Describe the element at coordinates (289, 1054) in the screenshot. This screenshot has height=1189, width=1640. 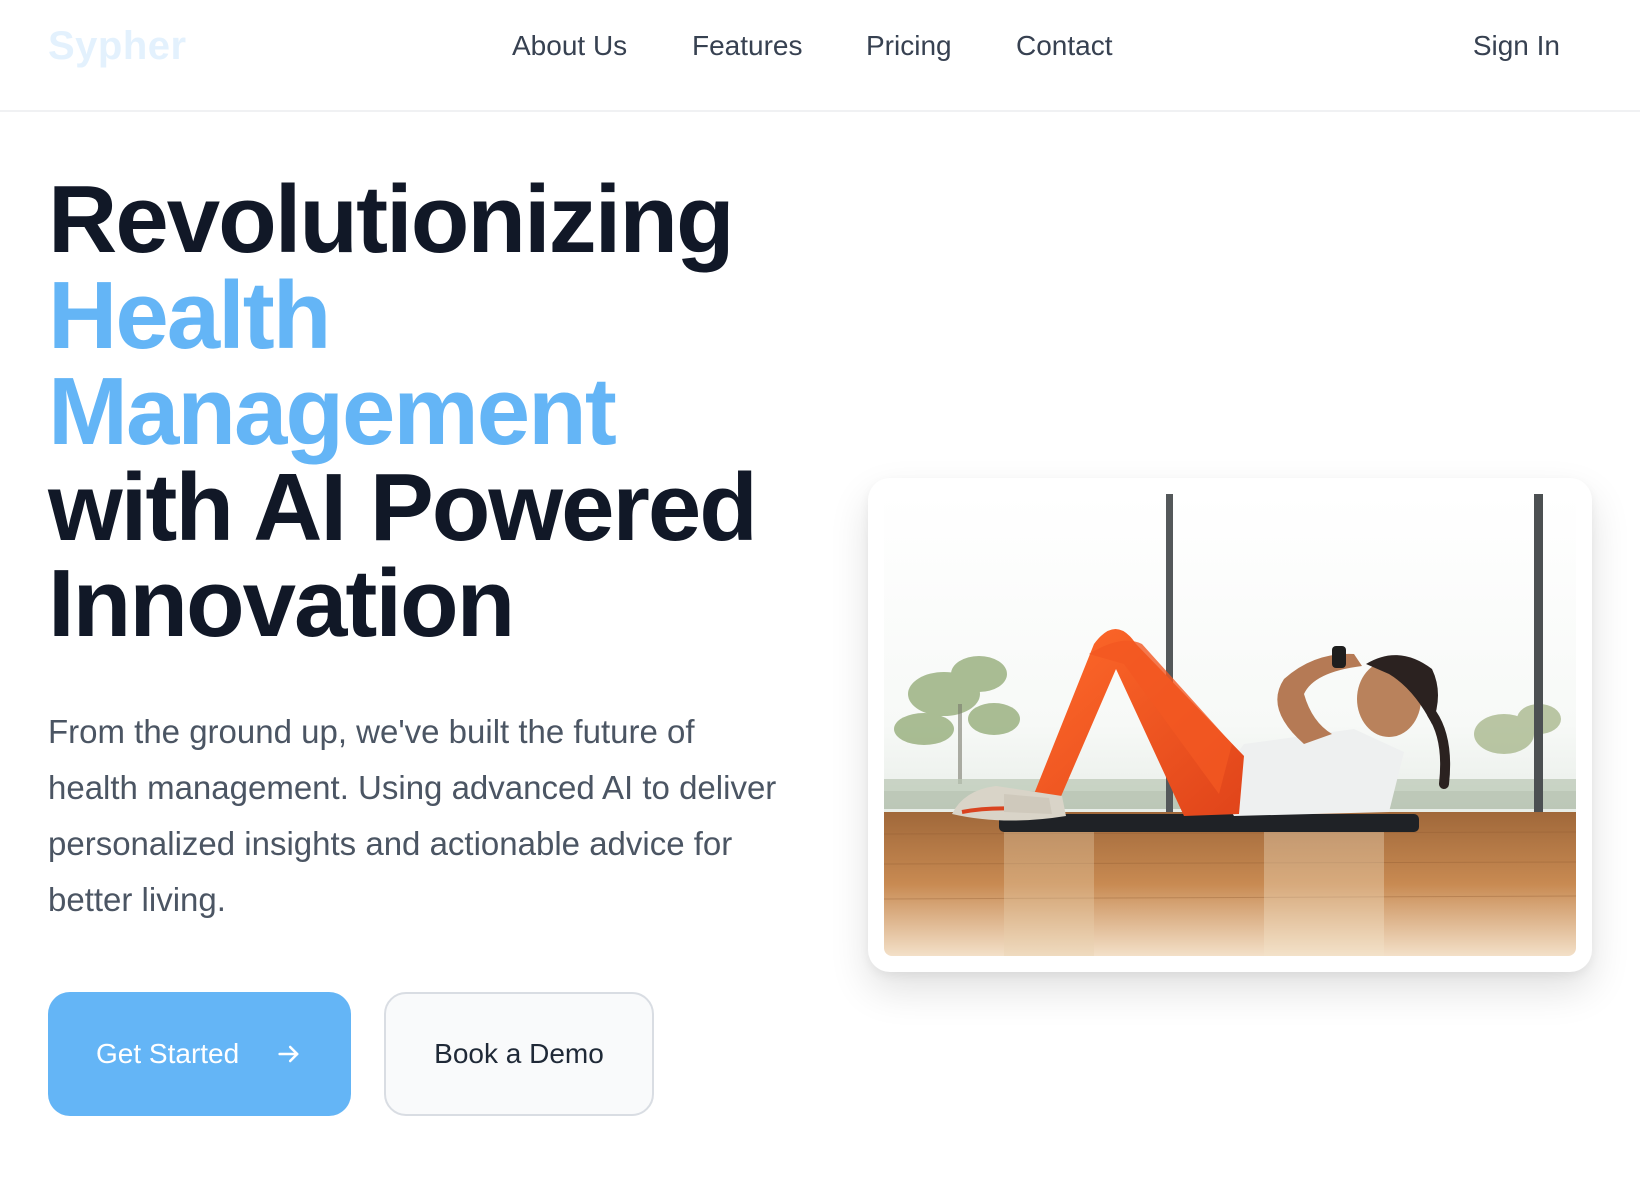
I see `arrow-right-icon` at that location.